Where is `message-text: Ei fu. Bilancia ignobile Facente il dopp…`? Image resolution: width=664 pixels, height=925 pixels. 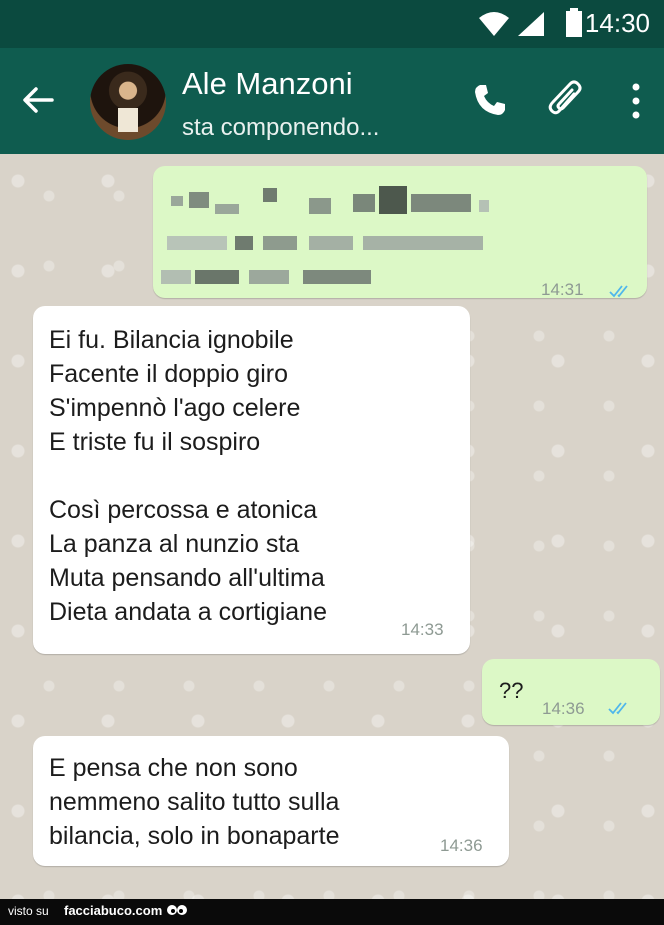
message-text: Ei fu. Bilancia ignobile Facente il dopp… is located at coordinates (188, 476).